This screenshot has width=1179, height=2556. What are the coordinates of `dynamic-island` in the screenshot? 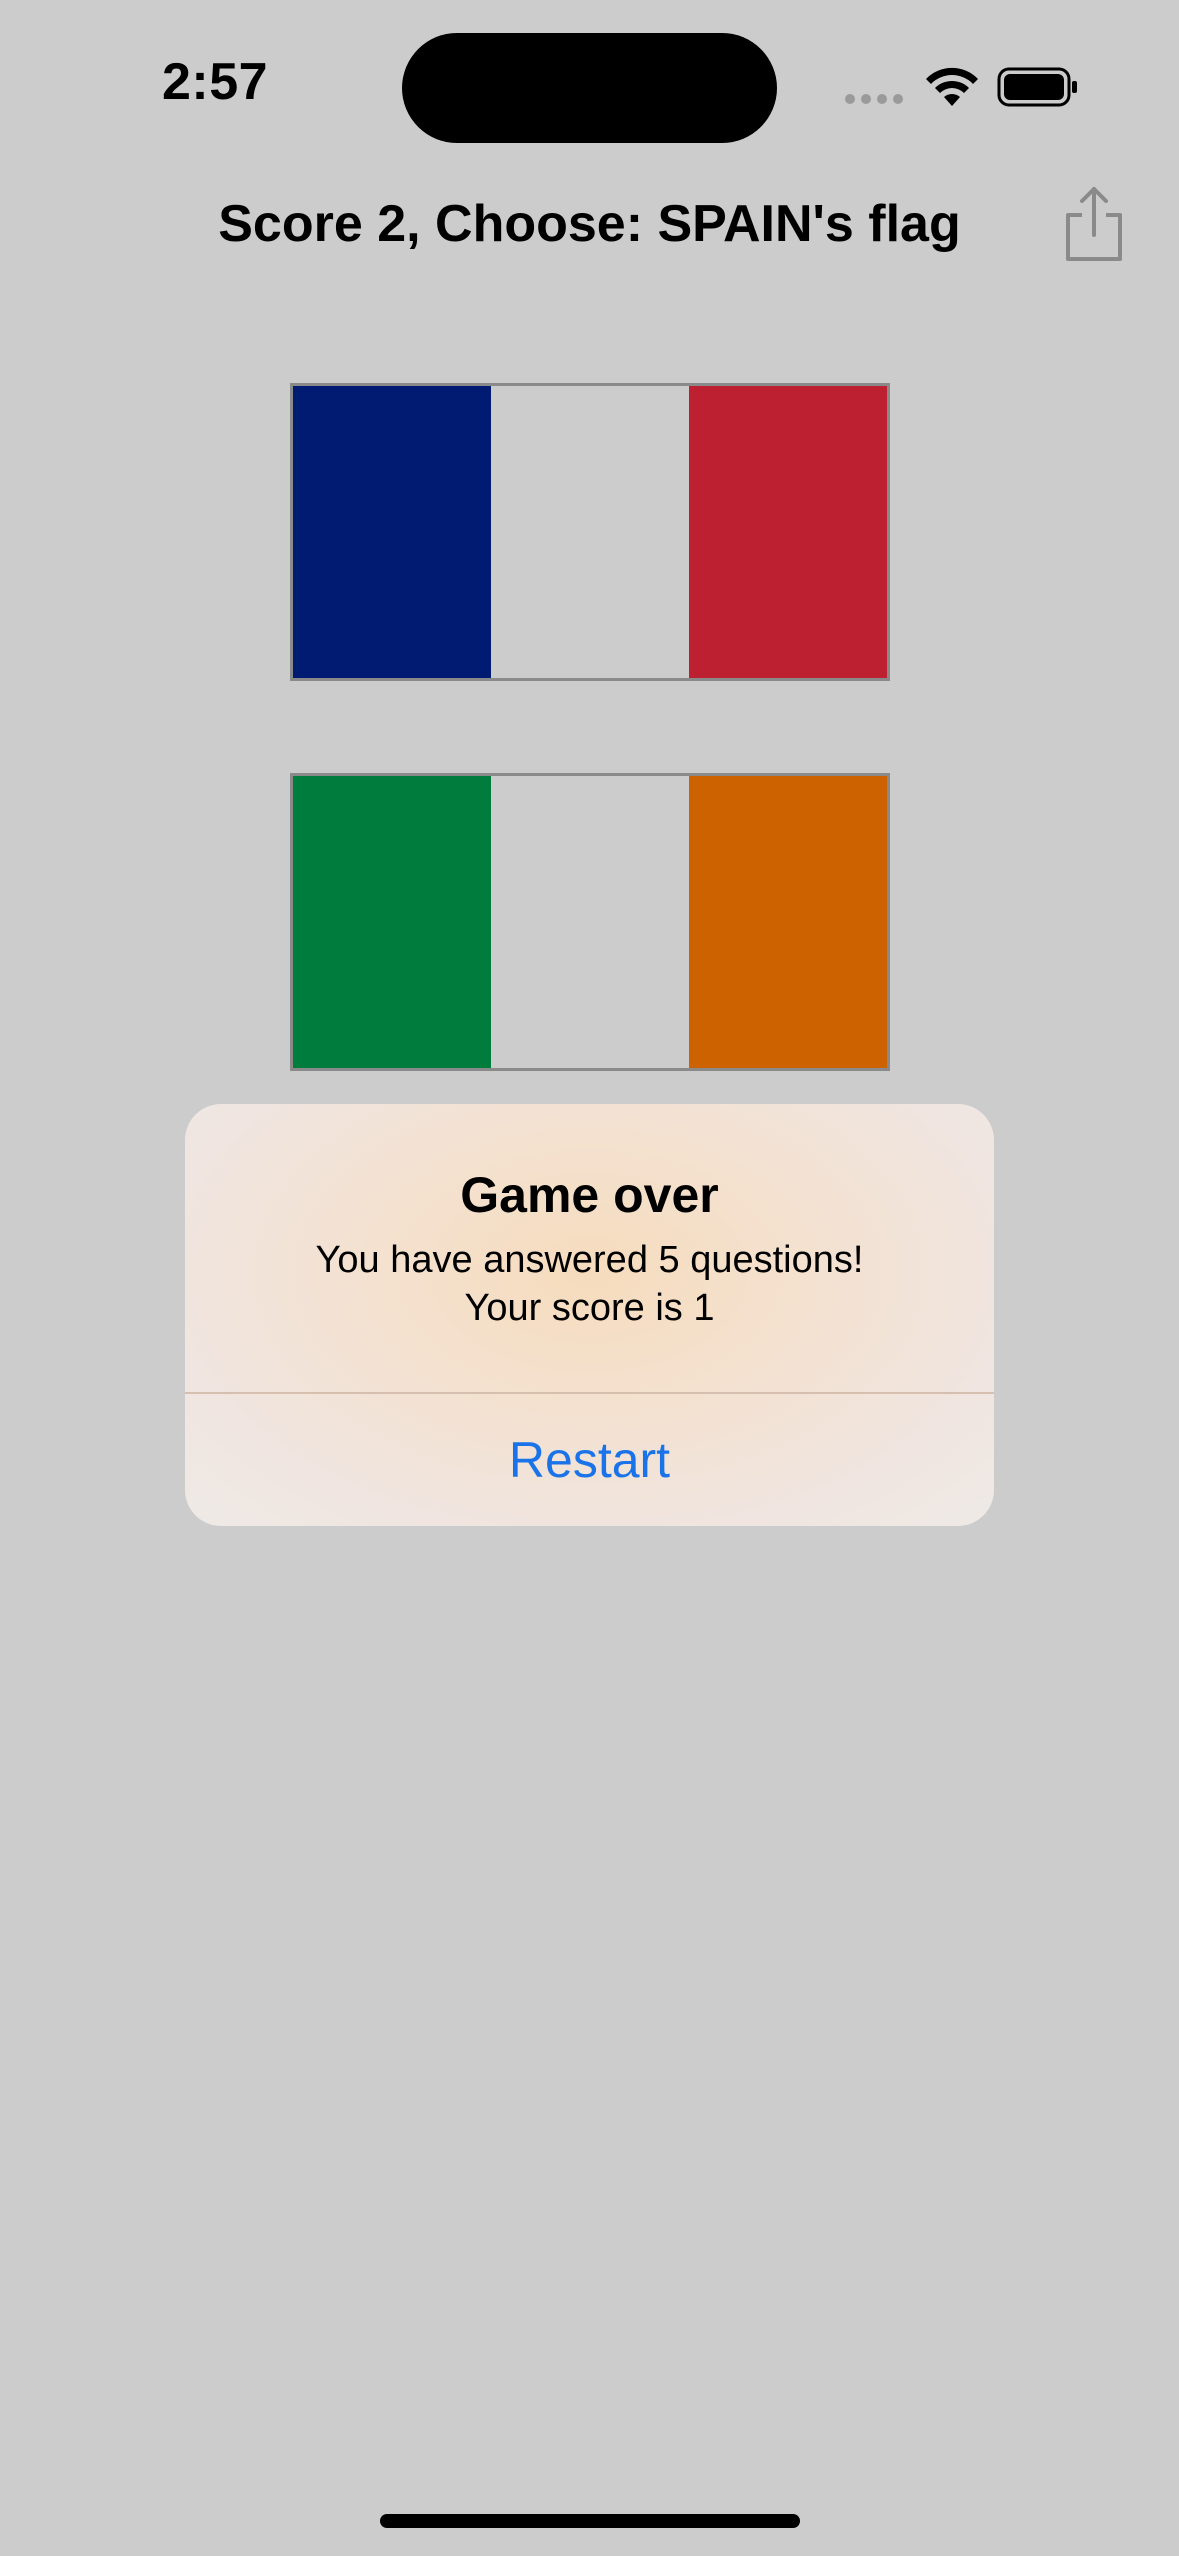 It's located at (589, 88).